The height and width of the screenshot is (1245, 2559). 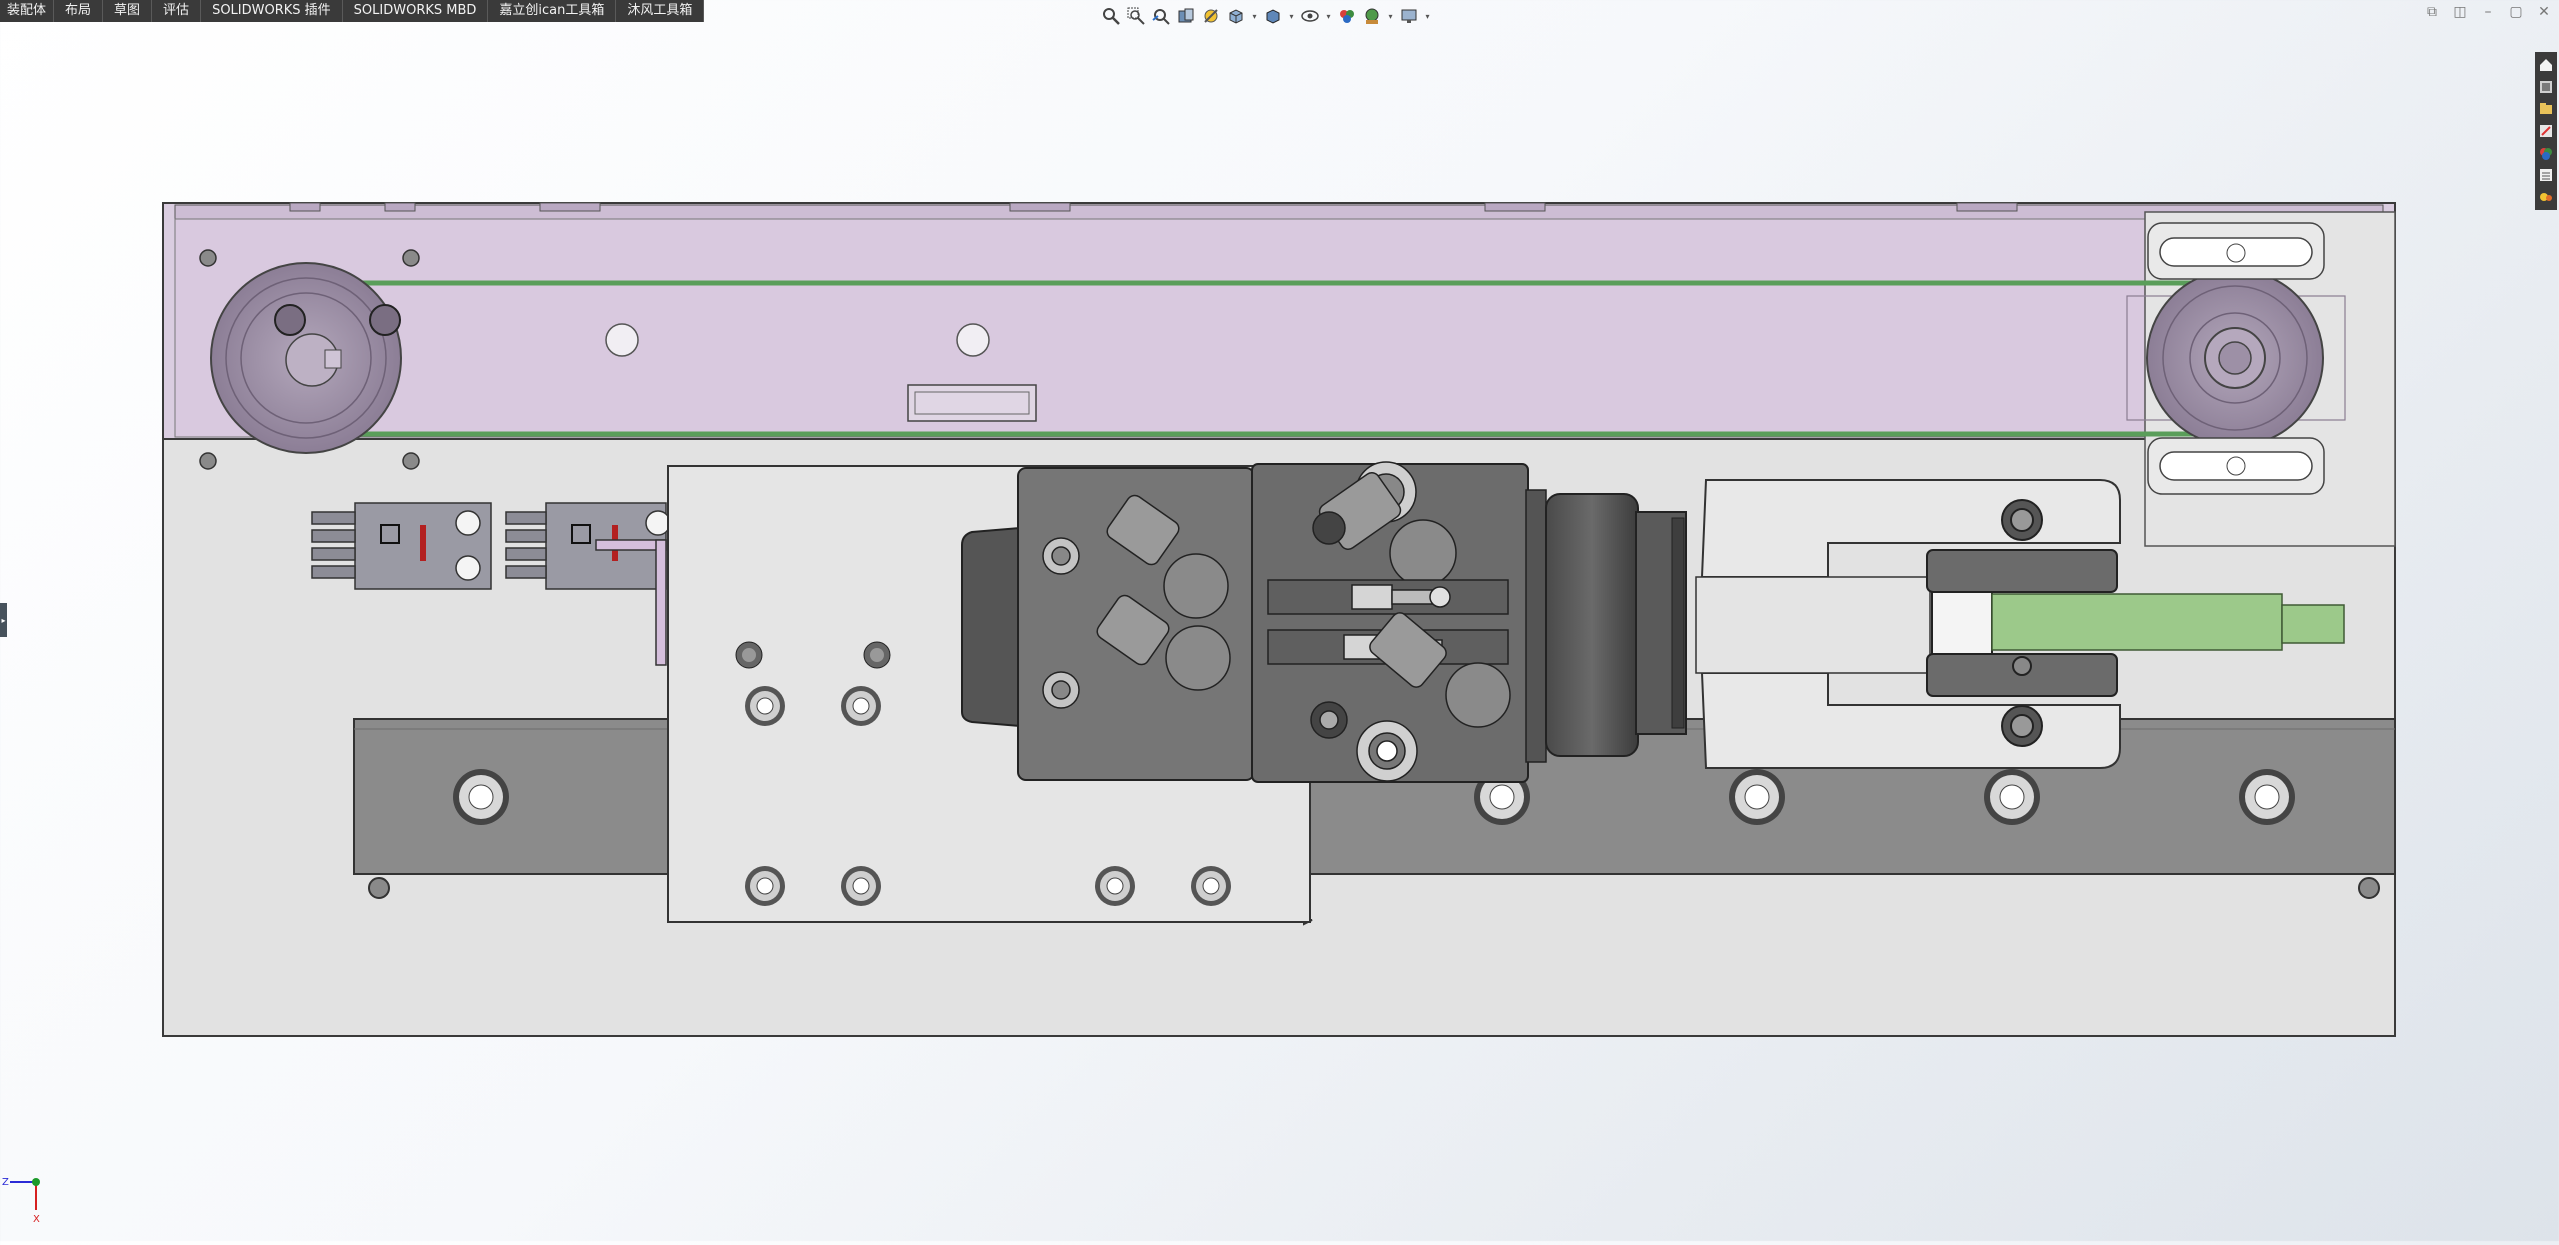 What do you see at coordinates (991, 627) in the screenshot?
I see `cylinder-front-cap` at bounding box center [991, 627].